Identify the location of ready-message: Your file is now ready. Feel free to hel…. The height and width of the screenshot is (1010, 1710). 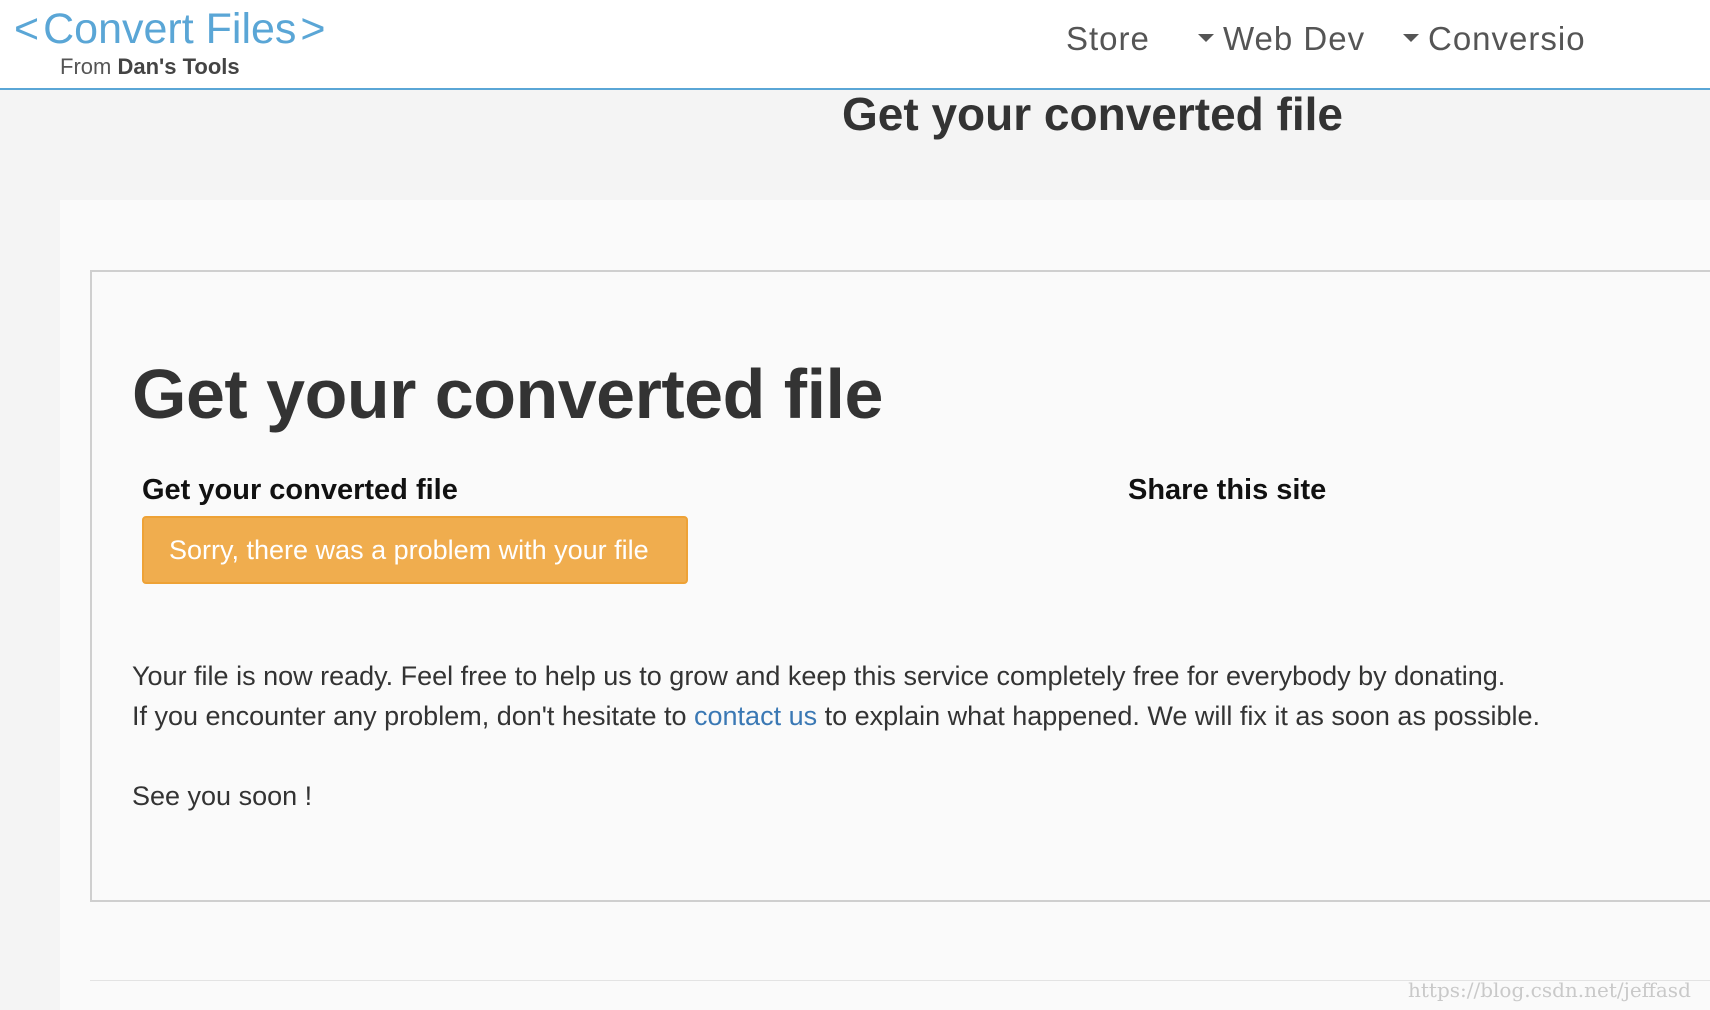
(836, 696).